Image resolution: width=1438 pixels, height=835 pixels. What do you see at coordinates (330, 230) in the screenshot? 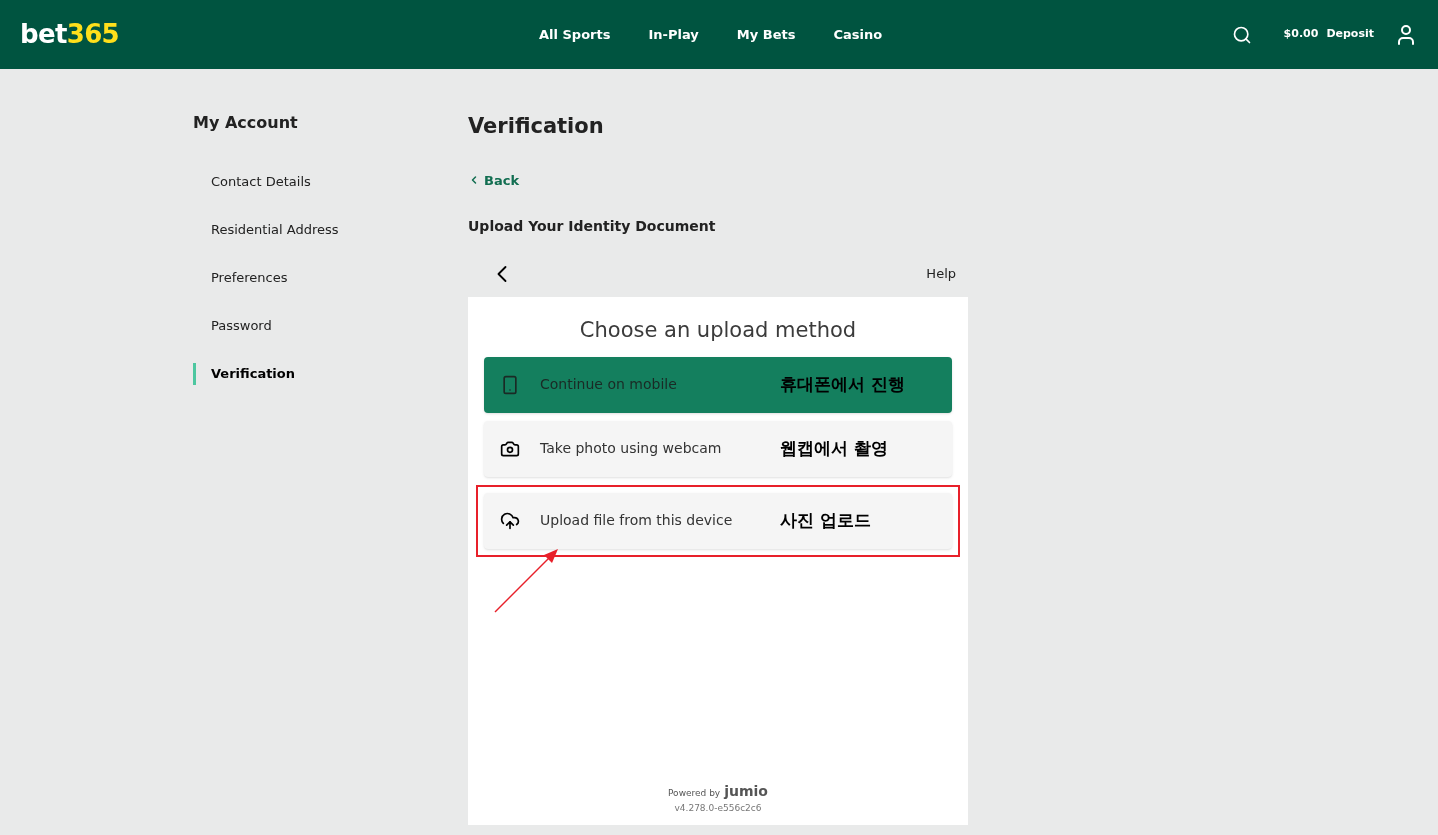
I see `sidebar-item: Residential Address` at bounding box center [330, 230].